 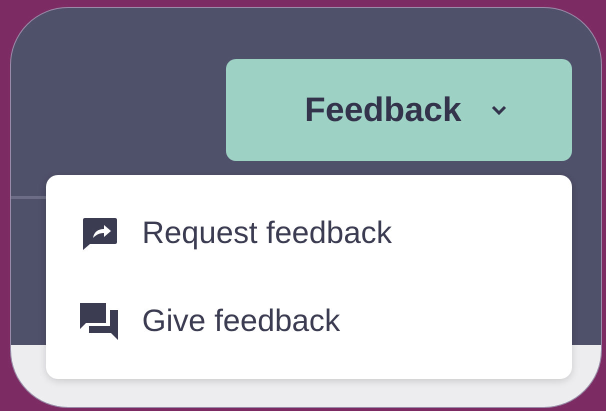 I want to click on feedback-dropdown-button: Feedback, so click(x=399, y=110).